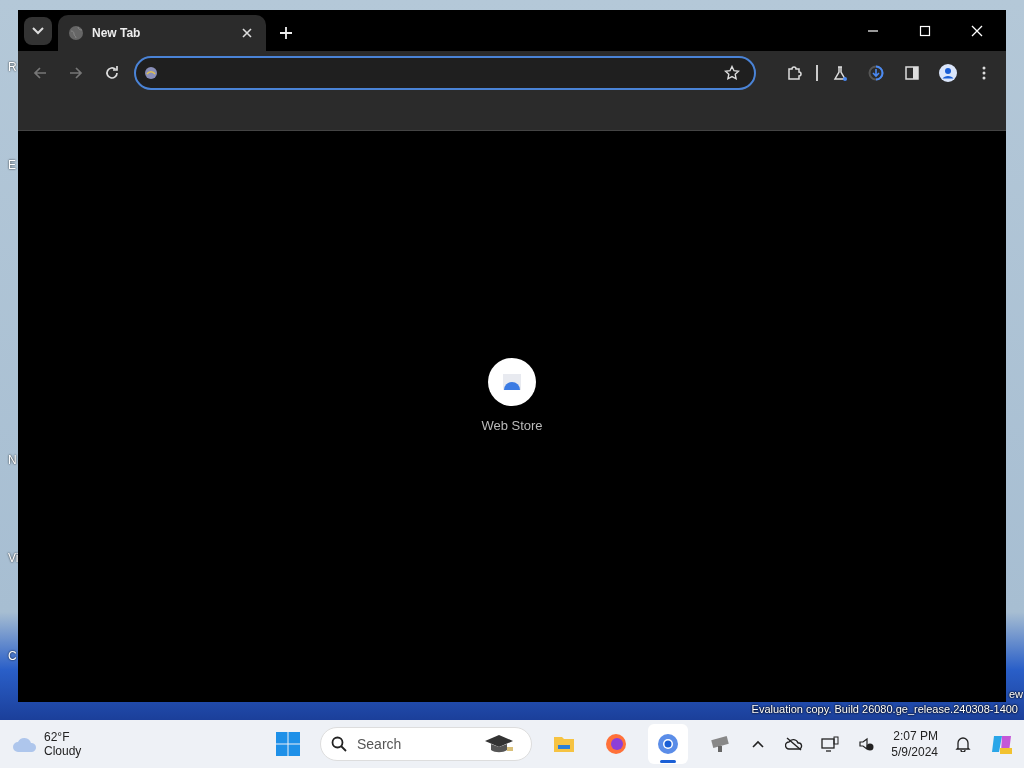 The height and width of the screenshot is (768, 1024). What do you see at coordinates (286, 33) in the screenshot?
I see `plus-icon` at bounding box center [286, 33].